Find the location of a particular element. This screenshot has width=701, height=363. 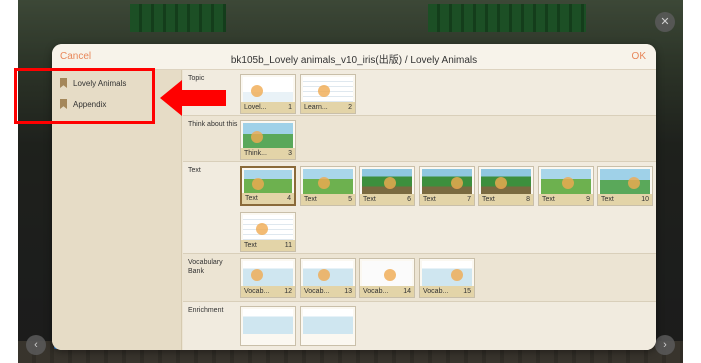

page-thumbnail: Text 6 is located at coordinates (387, 186).